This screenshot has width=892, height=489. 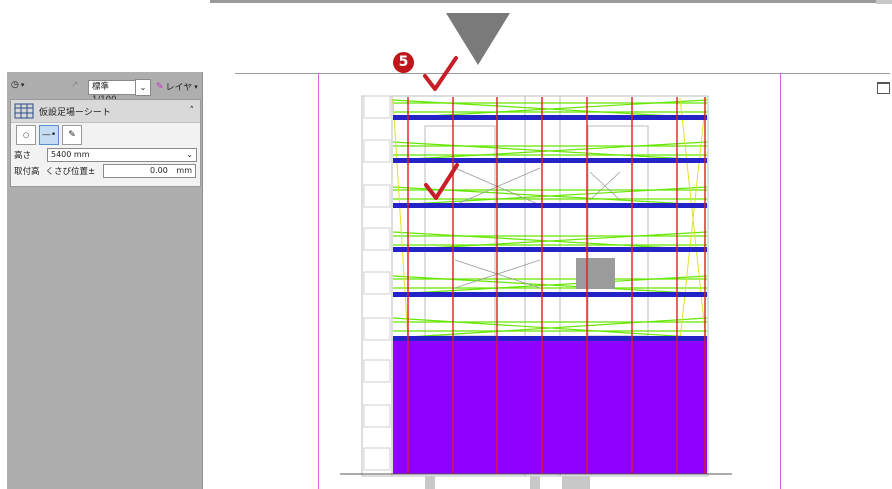 What do you see at coordinates (377, 283) in the screenshot?
I see `side-windows` at bounding box center [377, 283].